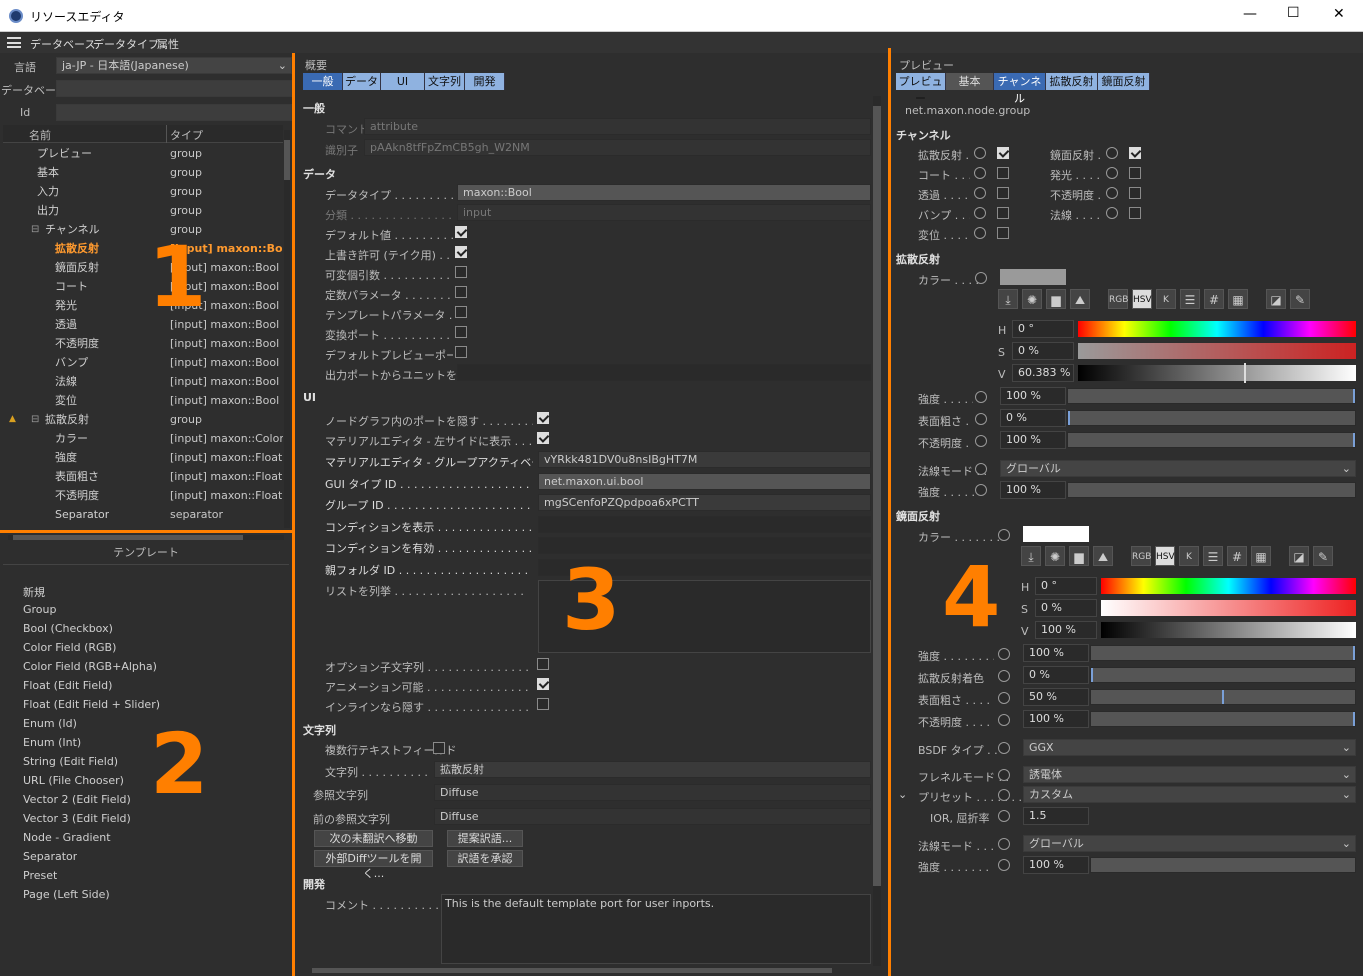  I want to click on tree-row: 出力 group, so click(143, 210).